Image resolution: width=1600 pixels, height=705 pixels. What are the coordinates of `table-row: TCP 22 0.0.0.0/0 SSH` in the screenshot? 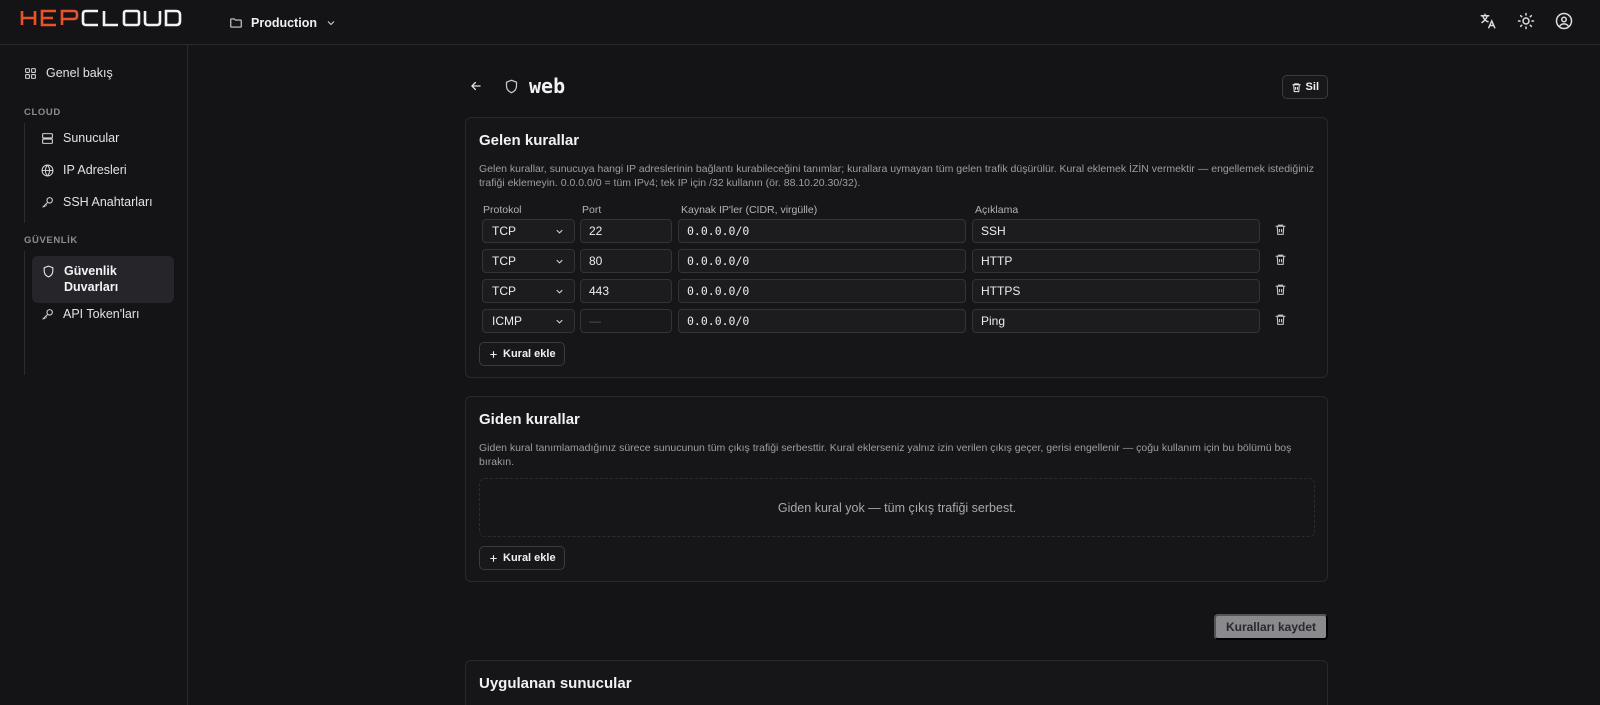 It's located at (897, 231).